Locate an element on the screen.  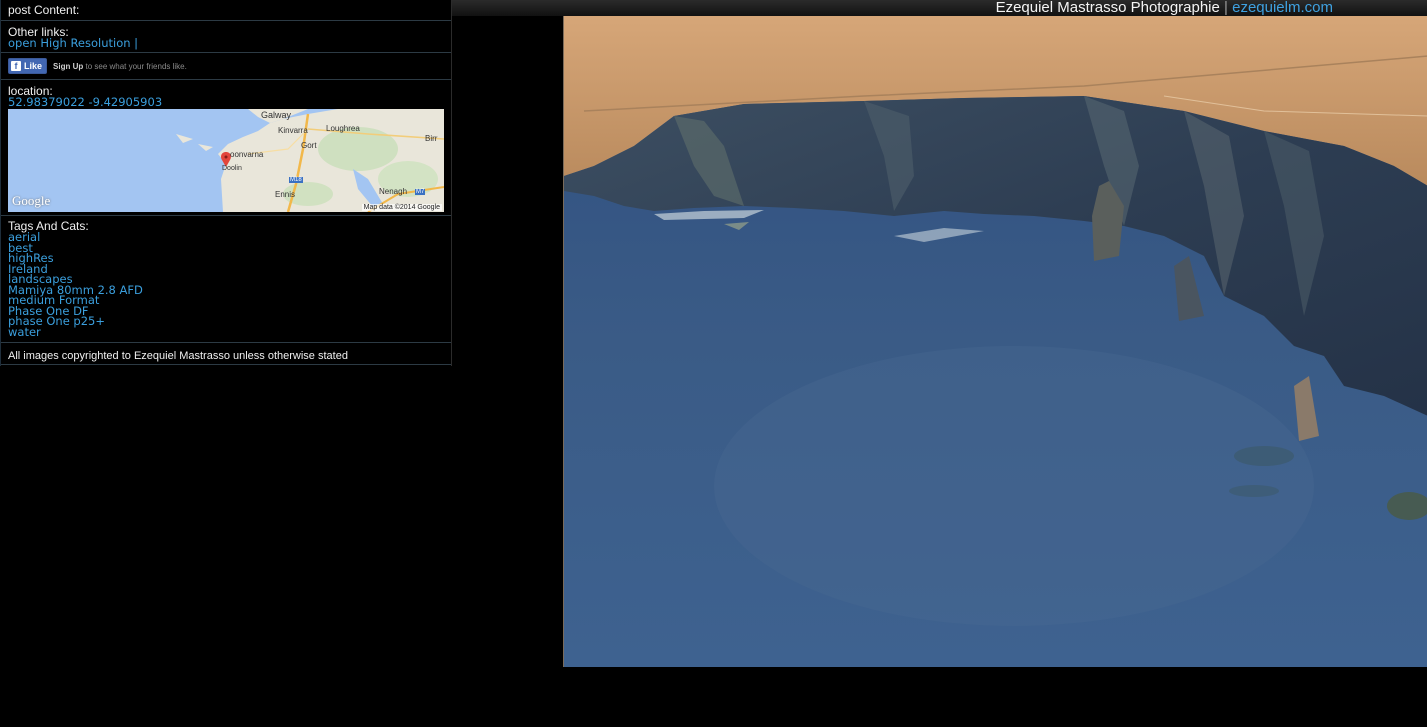
tag-link: water is located at coordinates (226, 332).